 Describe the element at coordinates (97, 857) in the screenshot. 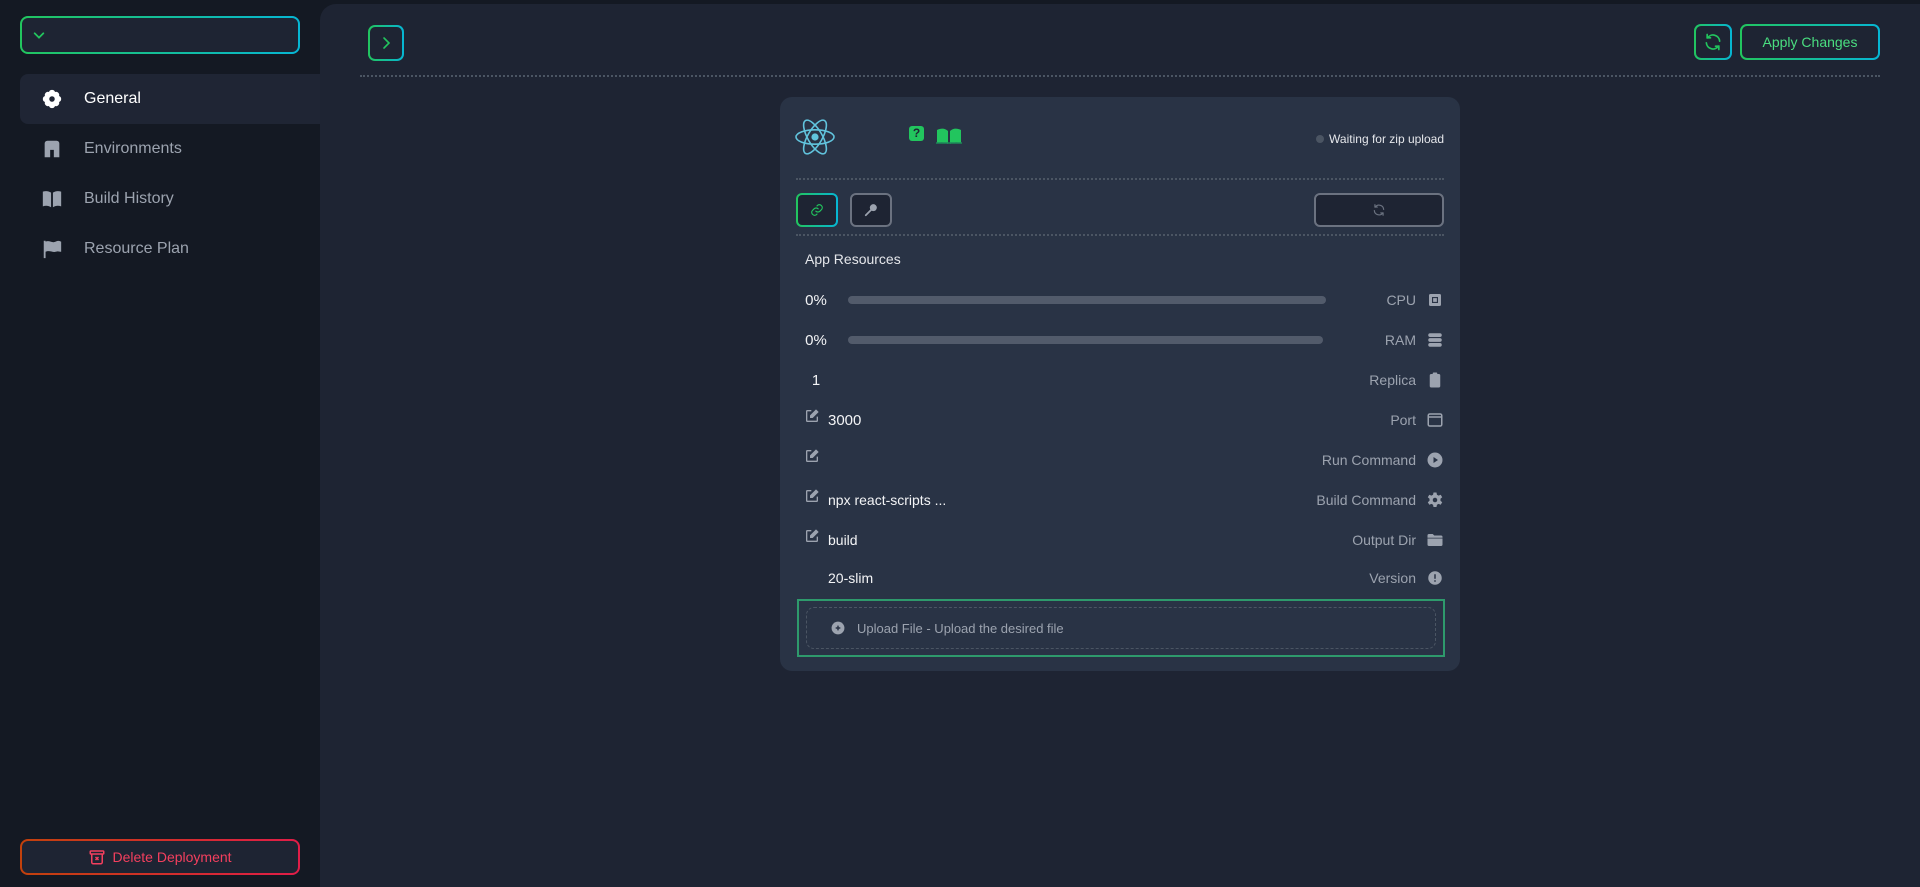

I see `archive-x-icon` at that location.